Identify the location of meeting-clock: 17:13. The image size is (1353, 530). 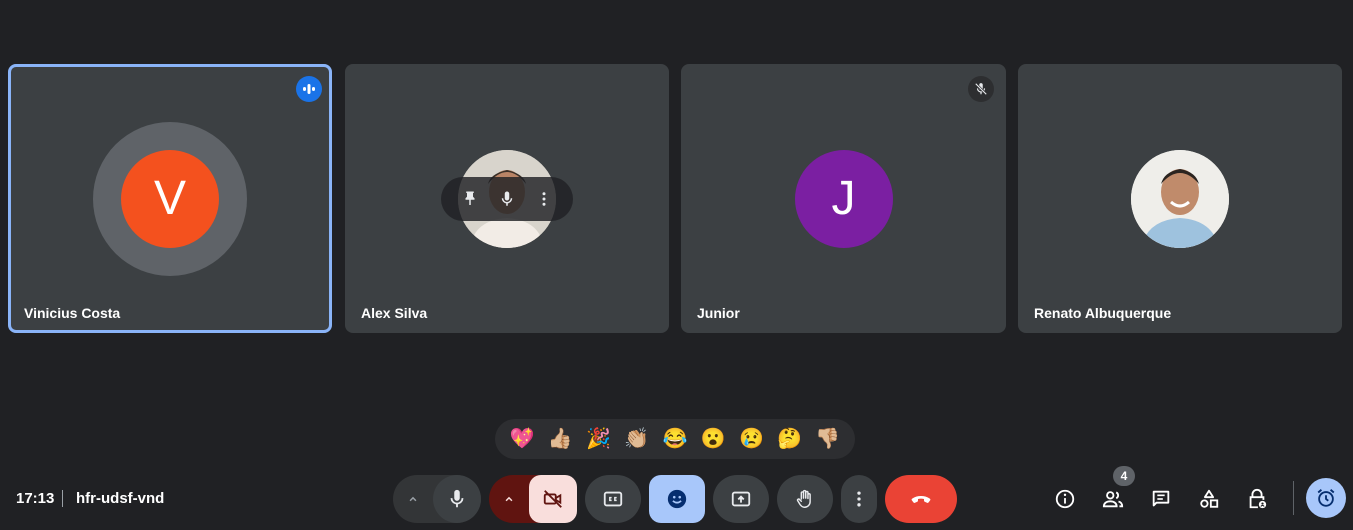
(35, 498).